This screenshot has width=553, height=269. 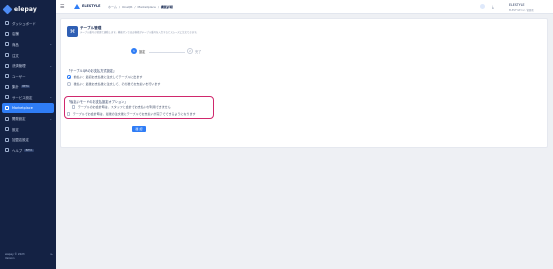 What do you see at coordinates (482, 6) in the screenshot?
I see `notification-icon` at bounding box center [482, 6].